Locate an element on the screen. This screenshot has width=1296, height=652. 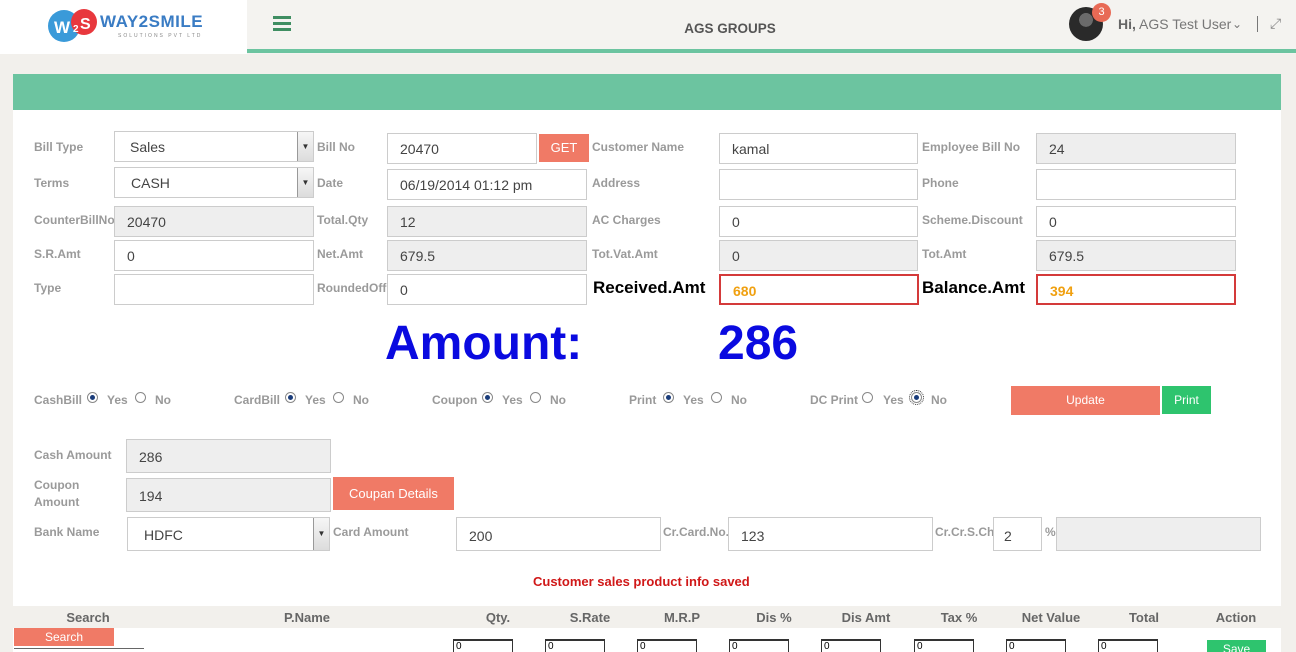
coupon-details-button: Coupan Details is located at coordinates (393, 493).